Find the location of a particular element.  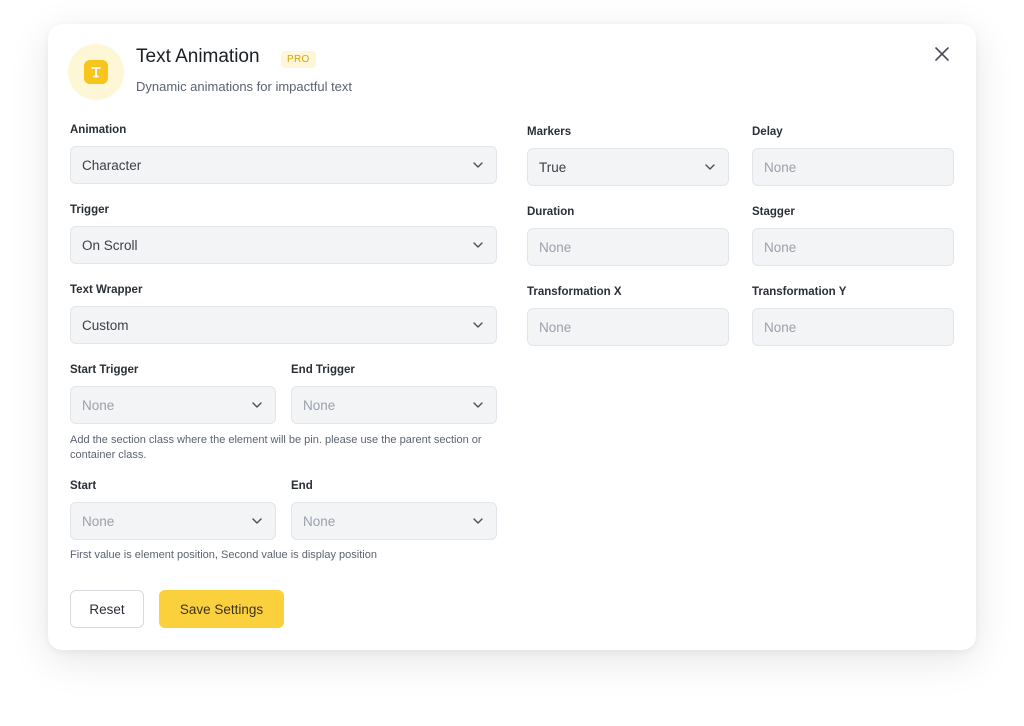

stagger-label: Stagger is located at coordinates (773, 212).